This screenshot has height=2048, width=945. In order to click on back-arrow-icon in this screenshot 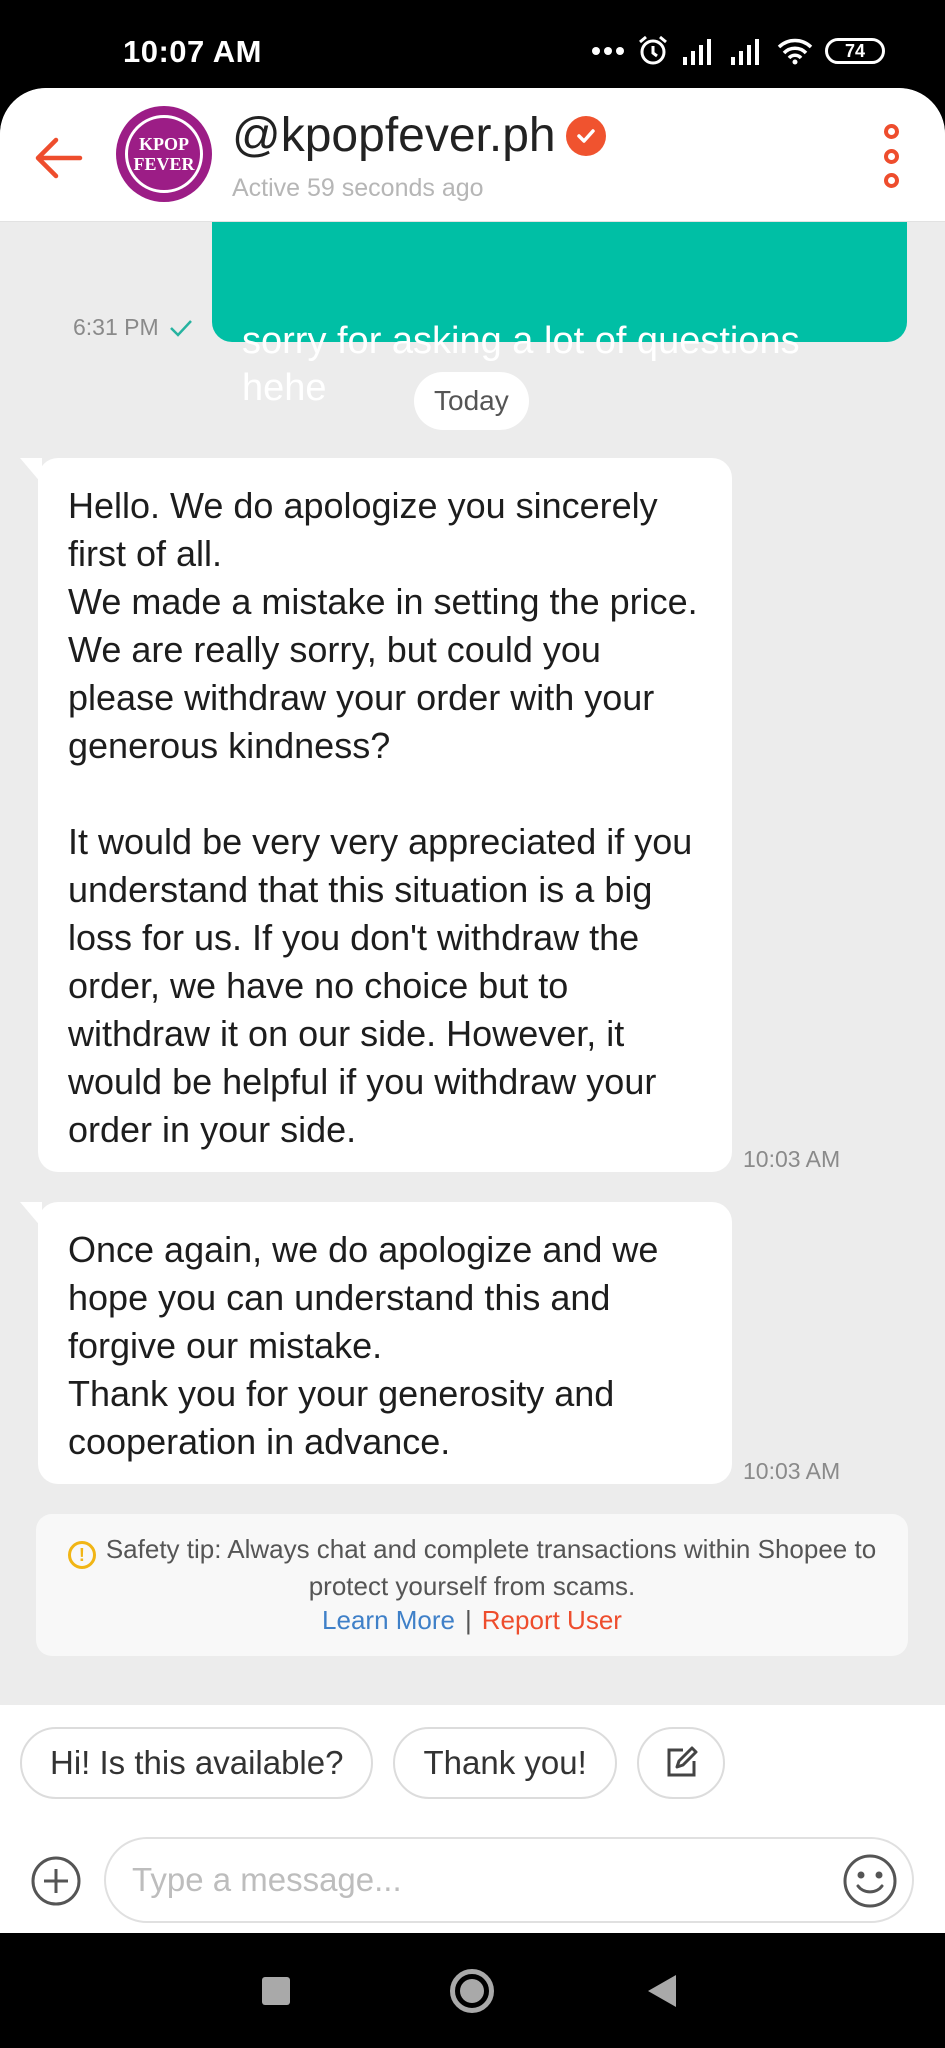, I will do `click(58, 158)`.